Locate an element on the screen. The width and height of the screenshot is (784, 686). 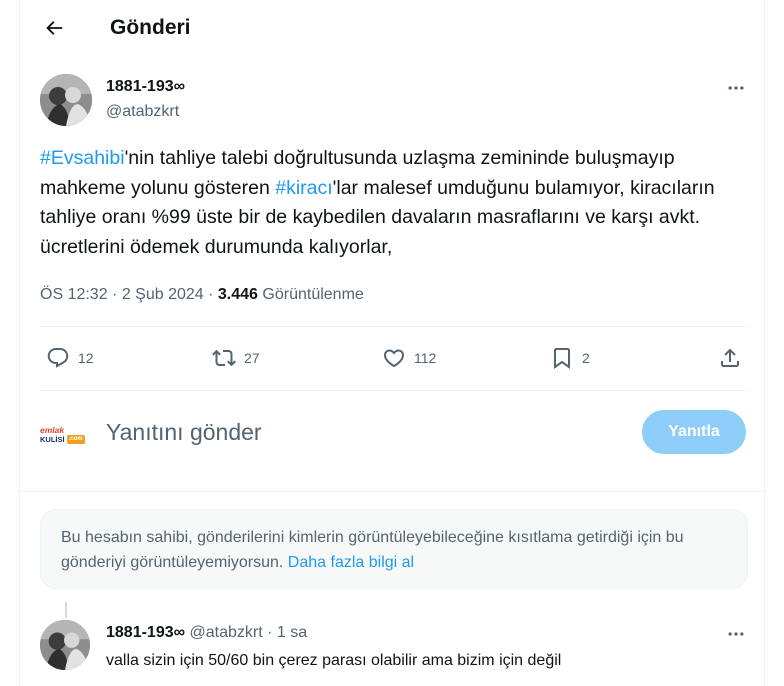
back-arrow-icon is located at coordinates (54, 28).